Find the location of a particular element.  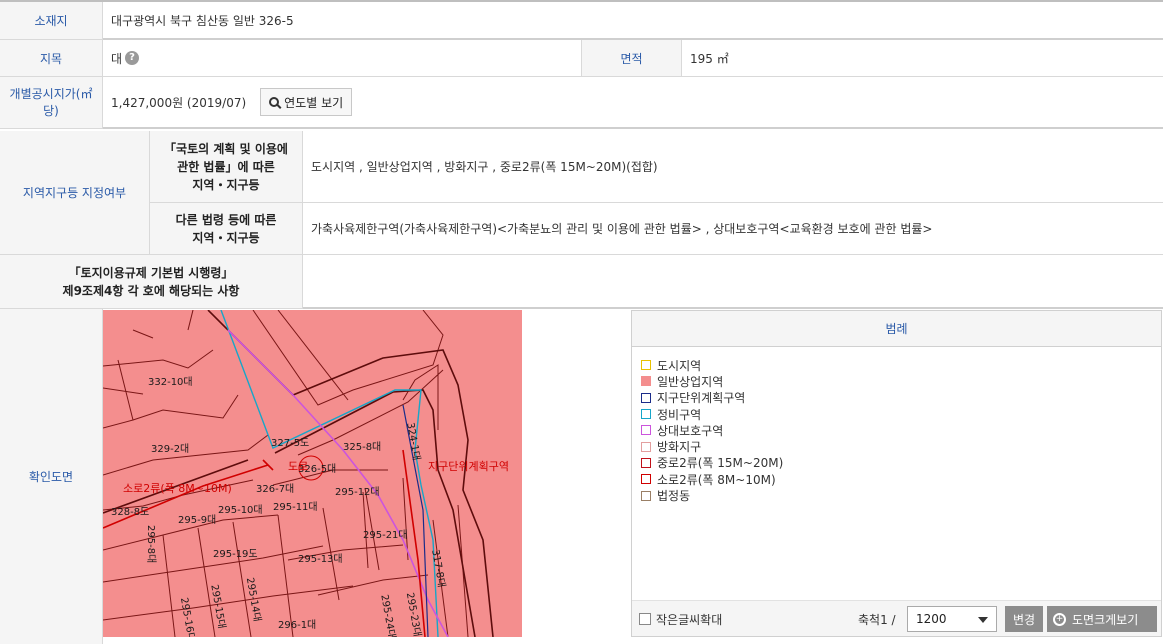

official-price-label-line1: 개별공시지가(㎡ is located at coordinates (51, 93).